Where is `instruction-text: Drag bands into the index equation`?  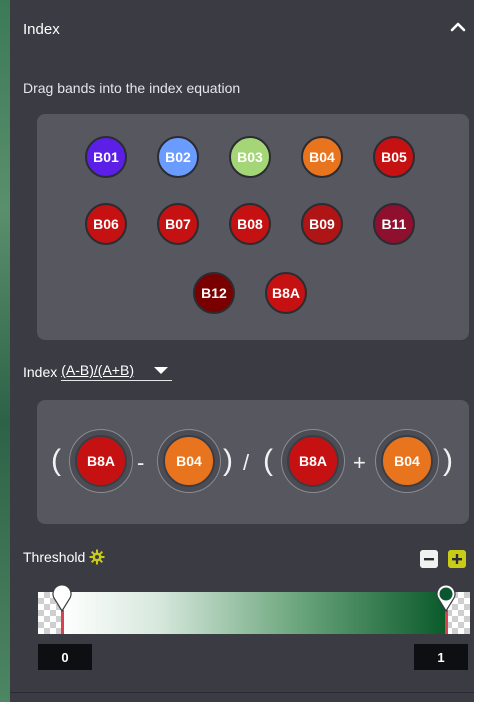 instruction-text: Drag bands into the index equation is located at coordinates (132, 88).